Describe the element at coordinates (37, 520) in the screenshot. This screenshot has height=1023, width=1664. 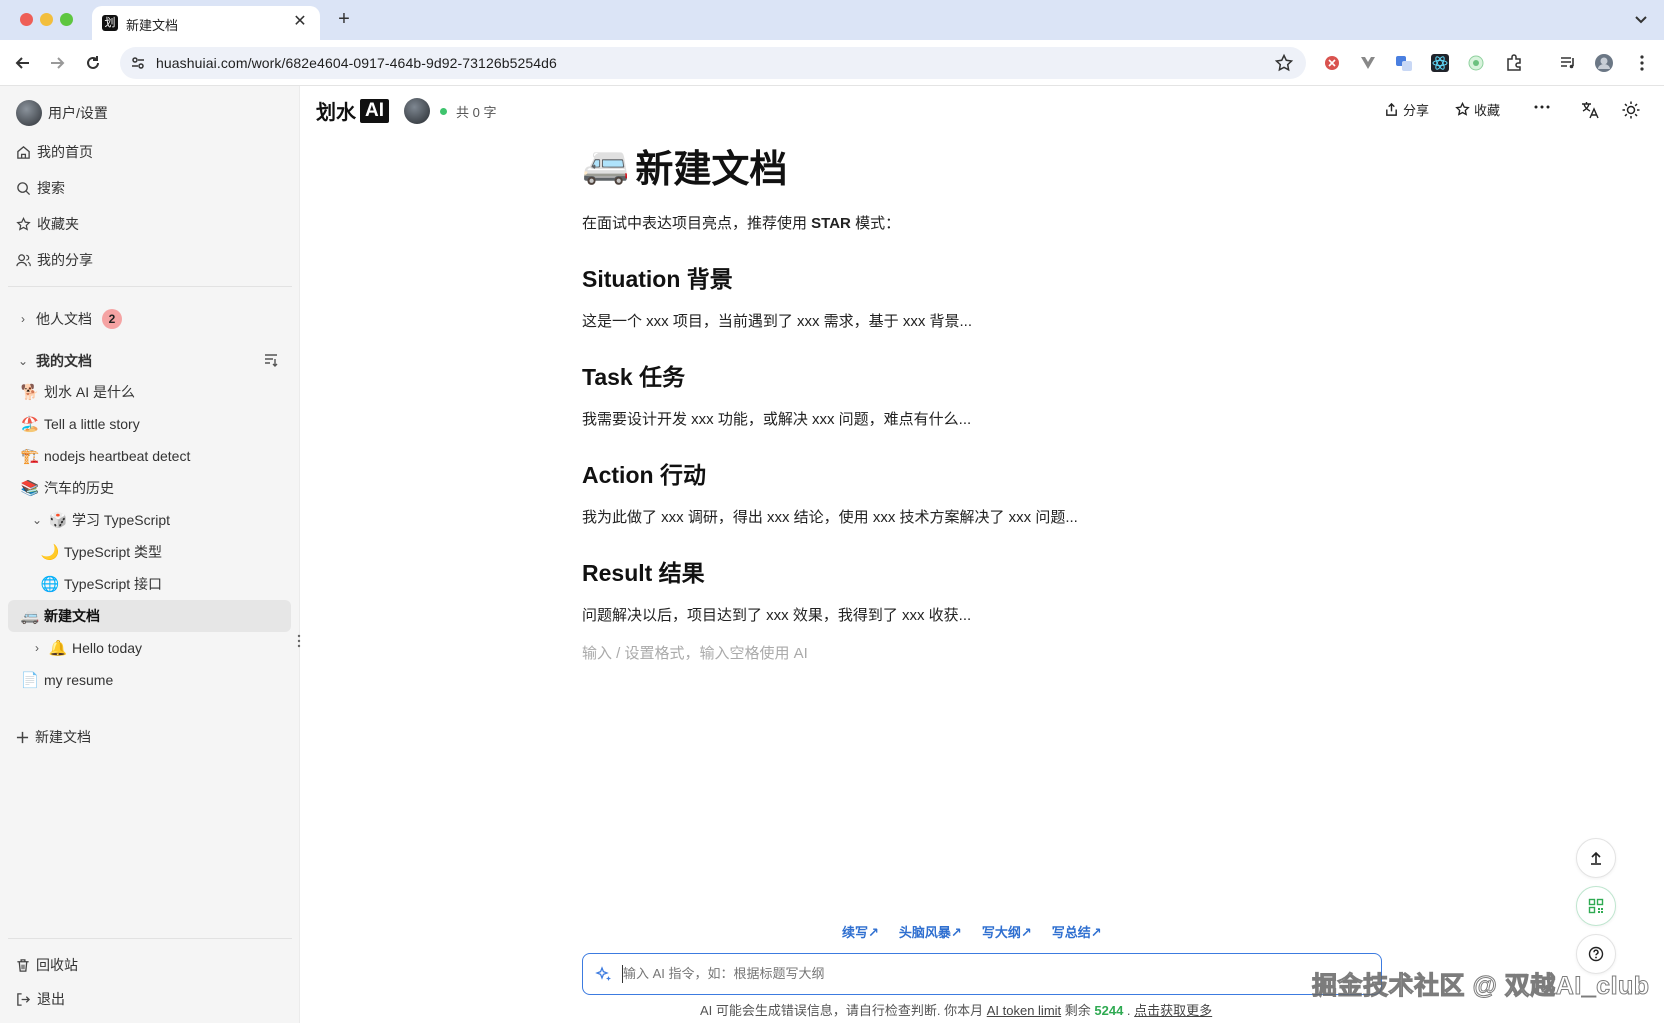
I see `chevron-down-icon: ⌄` at that location.